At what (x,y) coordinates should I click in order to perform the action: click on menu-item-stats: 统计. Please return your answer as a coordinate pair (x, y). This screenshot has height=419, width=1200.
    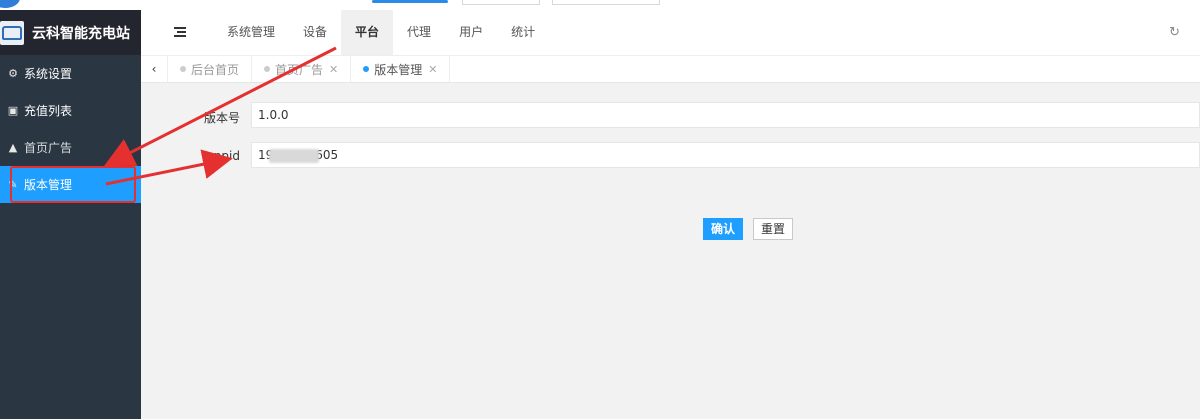
    Looking at the image, I should click on (523, 32).